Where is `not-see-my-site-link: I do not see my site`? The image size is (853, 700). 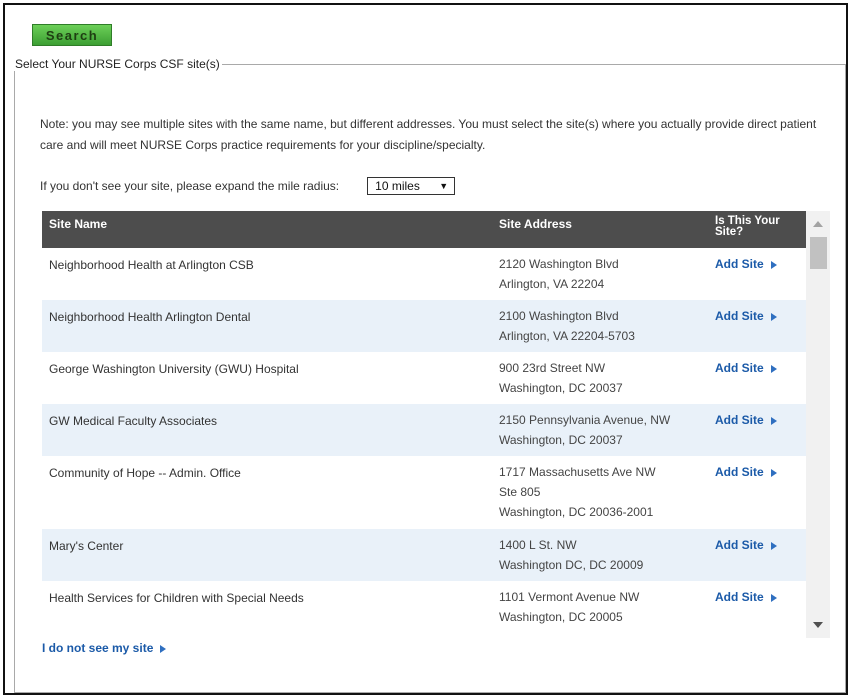 not-see-my-site-link: I do not see my site is located at coordinates (104, 648).